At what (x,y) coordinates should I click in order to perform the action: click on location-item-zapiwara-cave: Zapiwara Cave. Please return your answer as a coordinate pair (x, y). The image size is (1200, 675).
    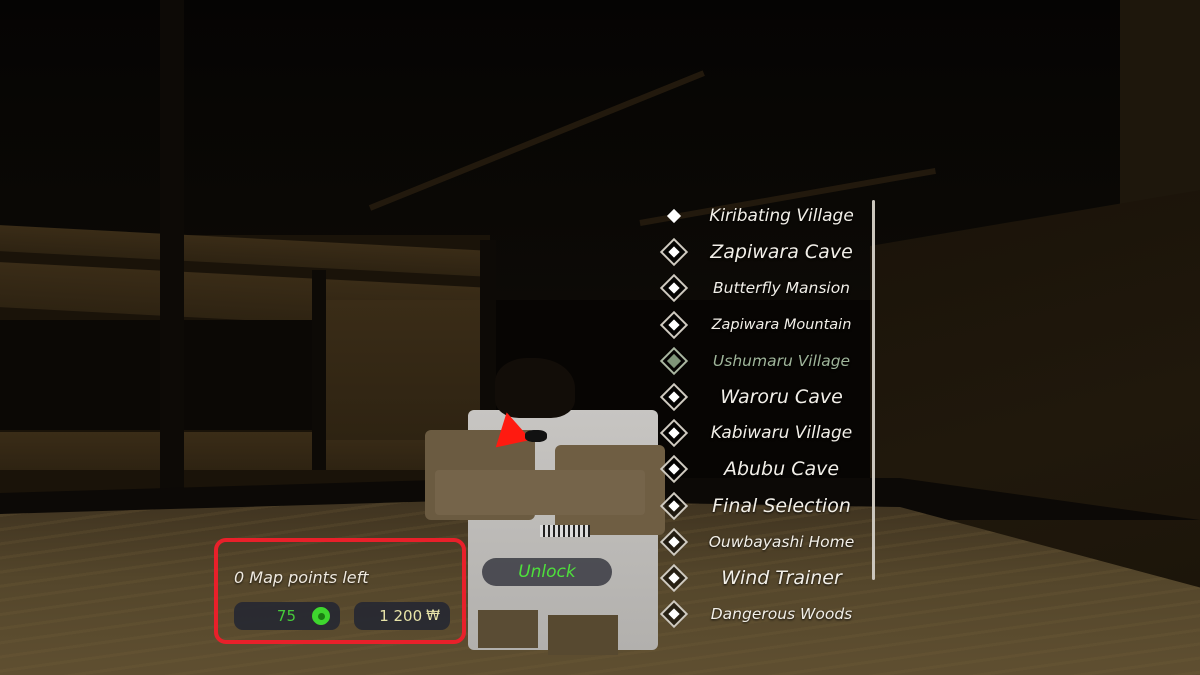
    Looking at the image, I should click on (762, 252).